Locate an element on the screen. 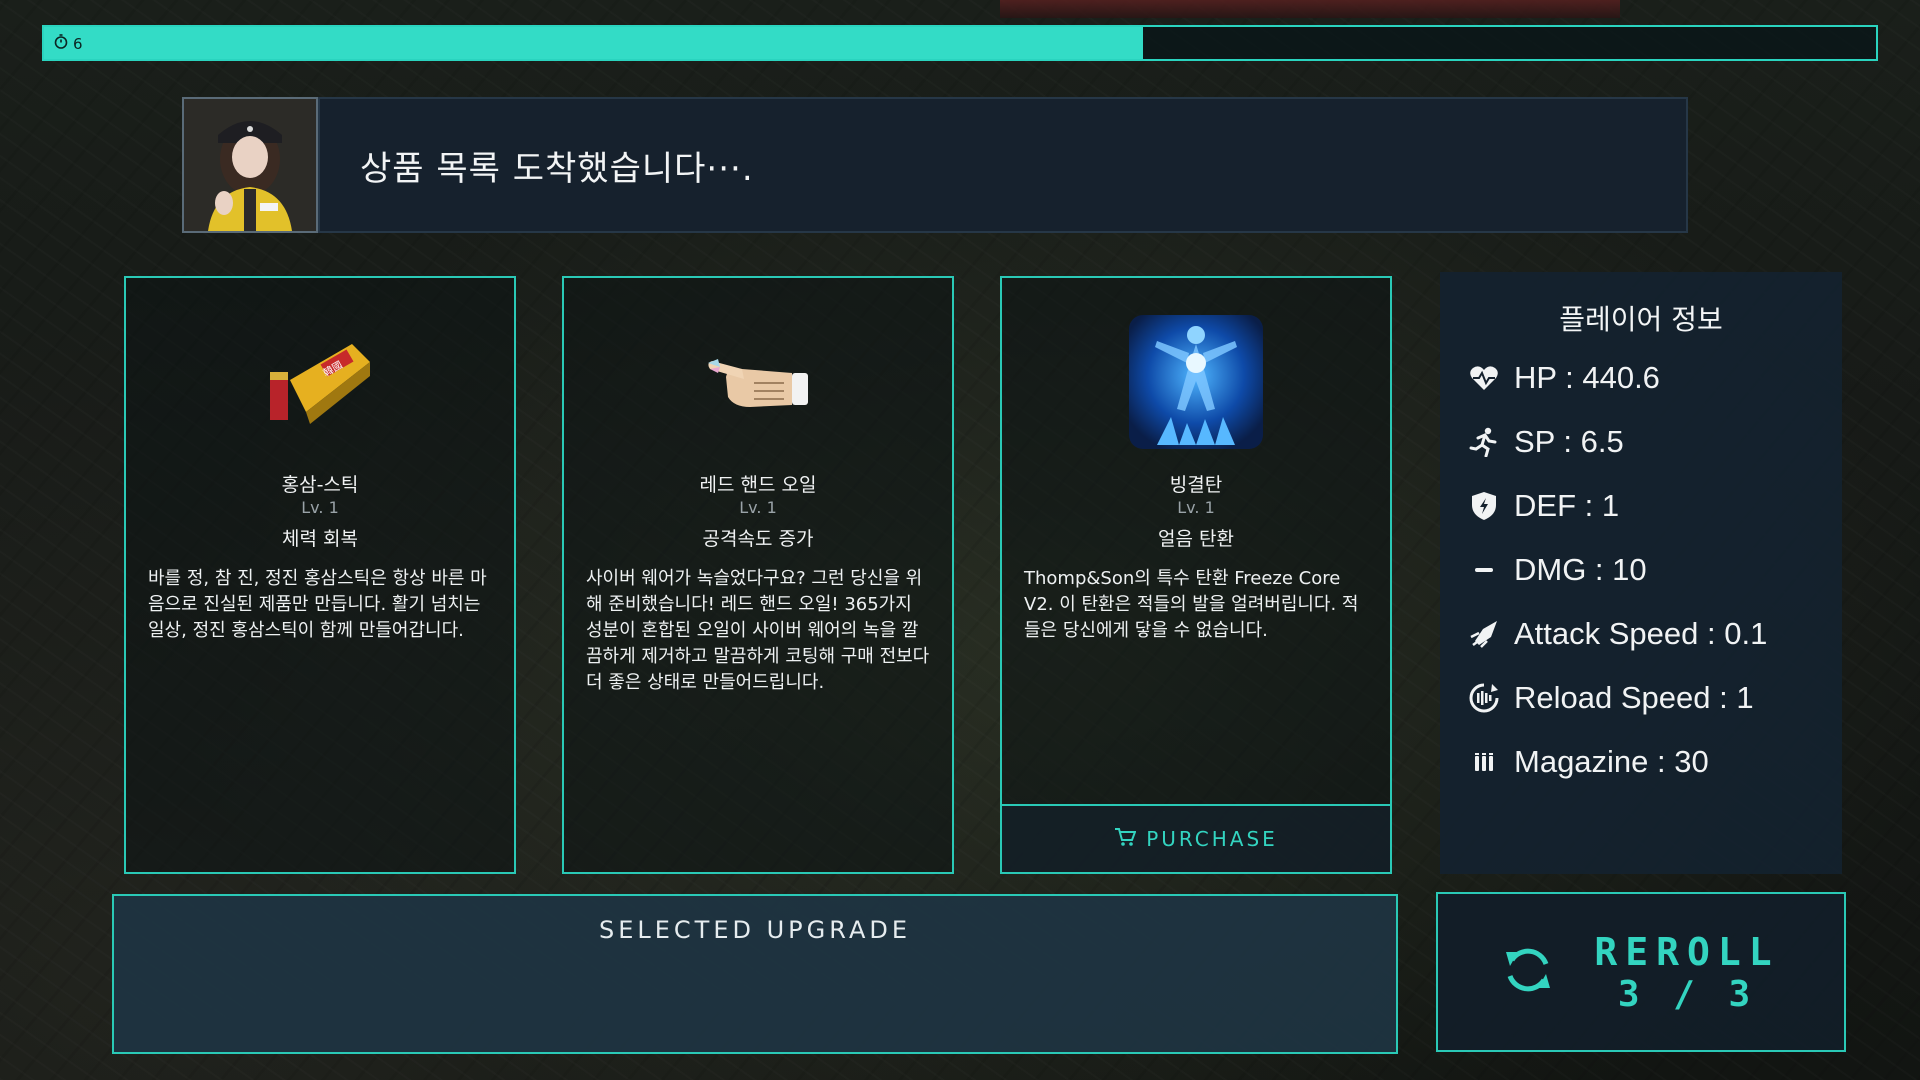 This screenshot has height=1080, width=1920. card-type: 공격속도 증가 is located at coordinates (758, 539).